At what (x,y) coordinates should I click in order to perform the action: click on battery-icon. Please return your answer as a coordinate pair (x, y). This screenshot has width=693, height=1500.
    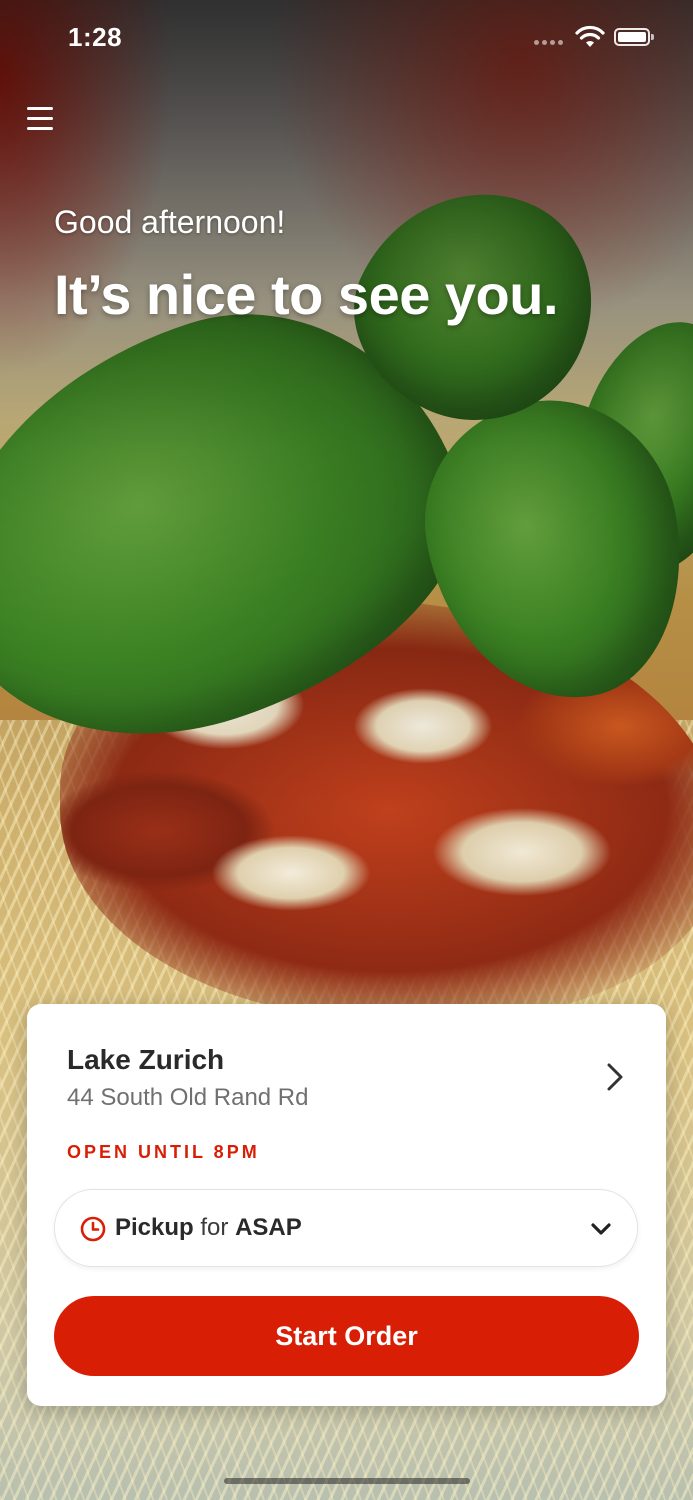
    Looking at the image, I should click on (634, 37).